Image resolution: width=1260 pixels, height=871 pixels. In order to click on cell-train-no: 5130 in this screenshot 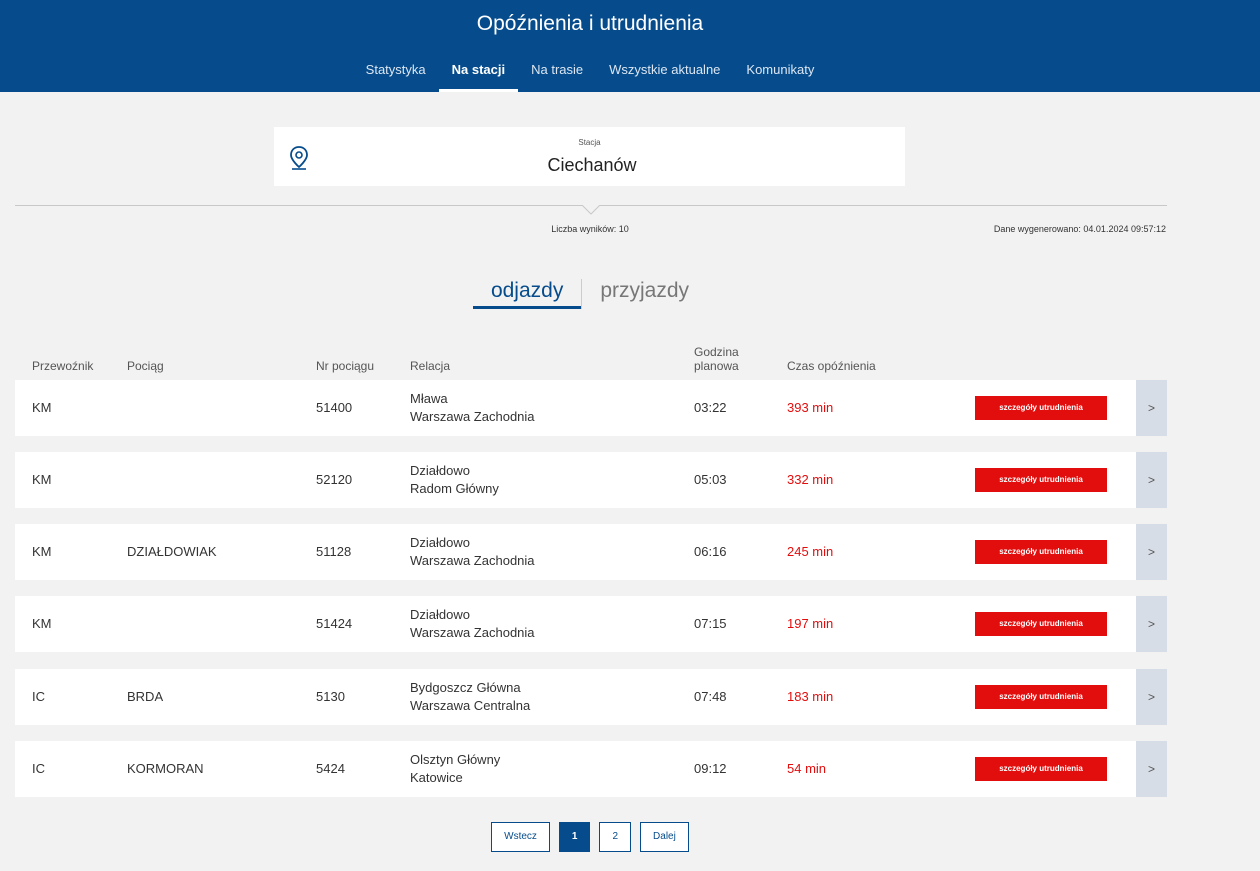, I will do `click(330, 696)`.